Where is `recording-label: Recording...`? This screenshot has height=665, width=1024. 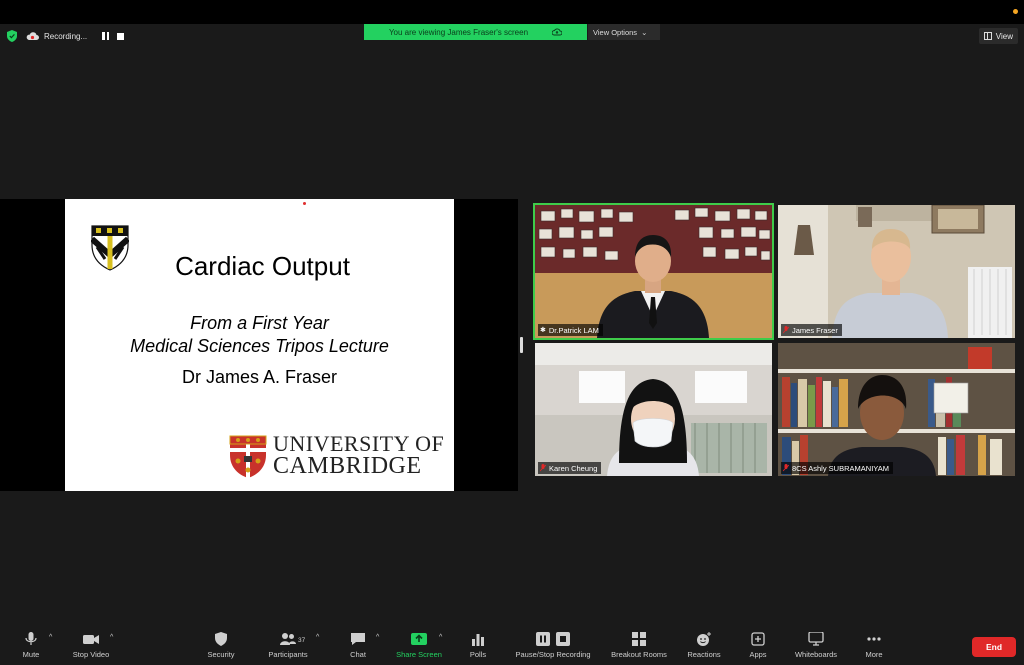
recording-label: Recording... is located at coordinates (66, 36).